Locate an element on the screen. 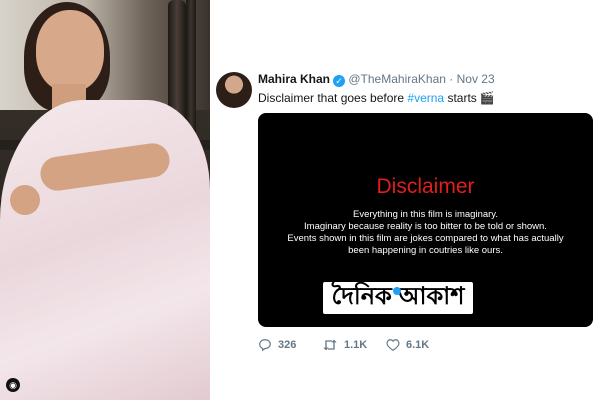 This screenshot has width=600, height=400. face is located at coordinates (70, 51).